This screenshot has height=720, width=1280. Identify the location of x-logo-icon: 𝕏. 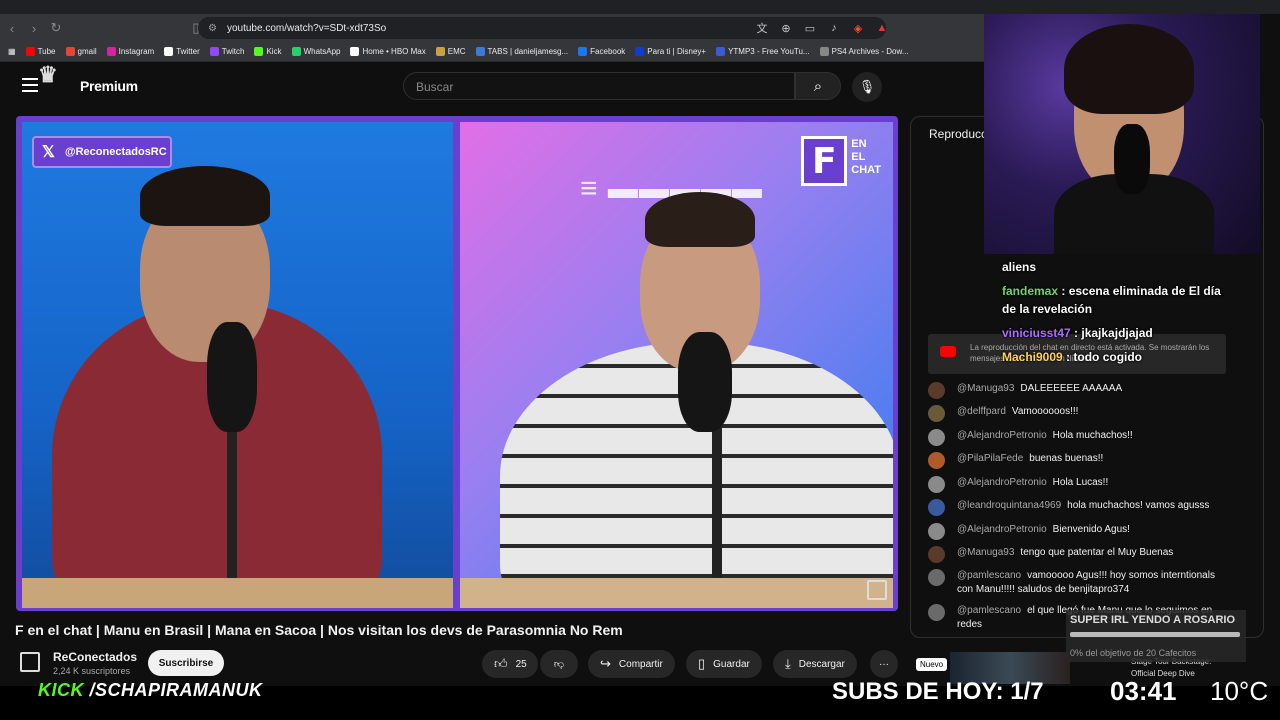
(48, 152).